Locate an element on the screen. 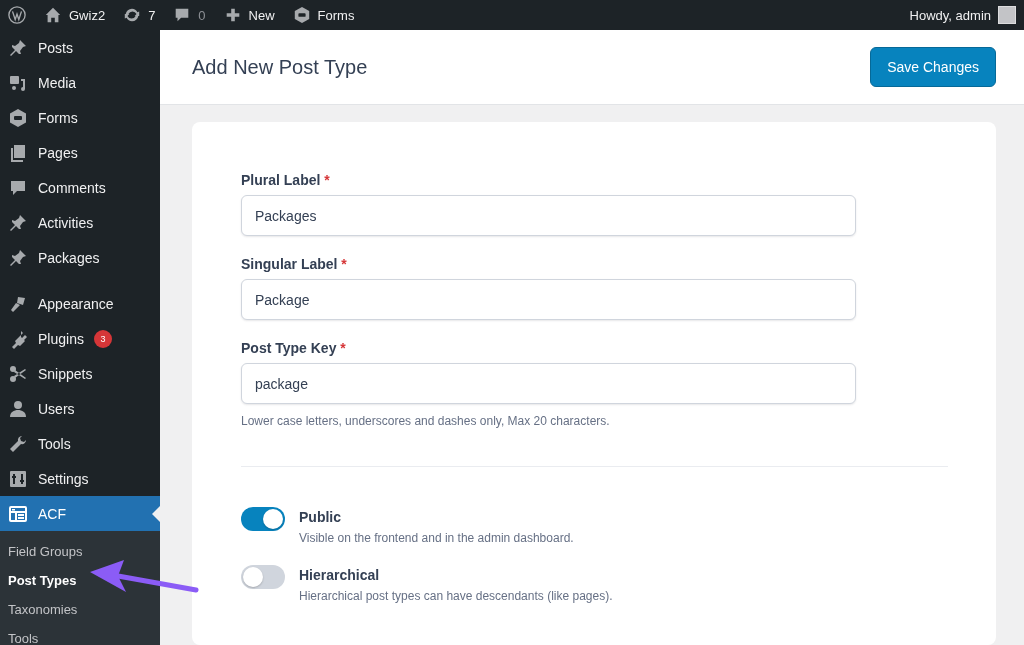  sidebar-item: Snippets is located at coordinates (80, 373).